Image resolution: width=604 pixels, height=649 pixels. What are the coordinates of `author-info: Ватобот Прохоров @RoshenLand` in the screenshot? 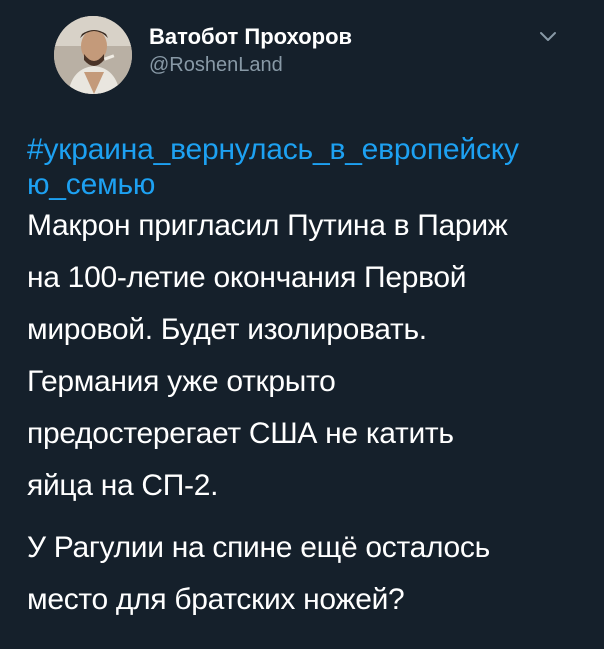 It's located at (250, 51).